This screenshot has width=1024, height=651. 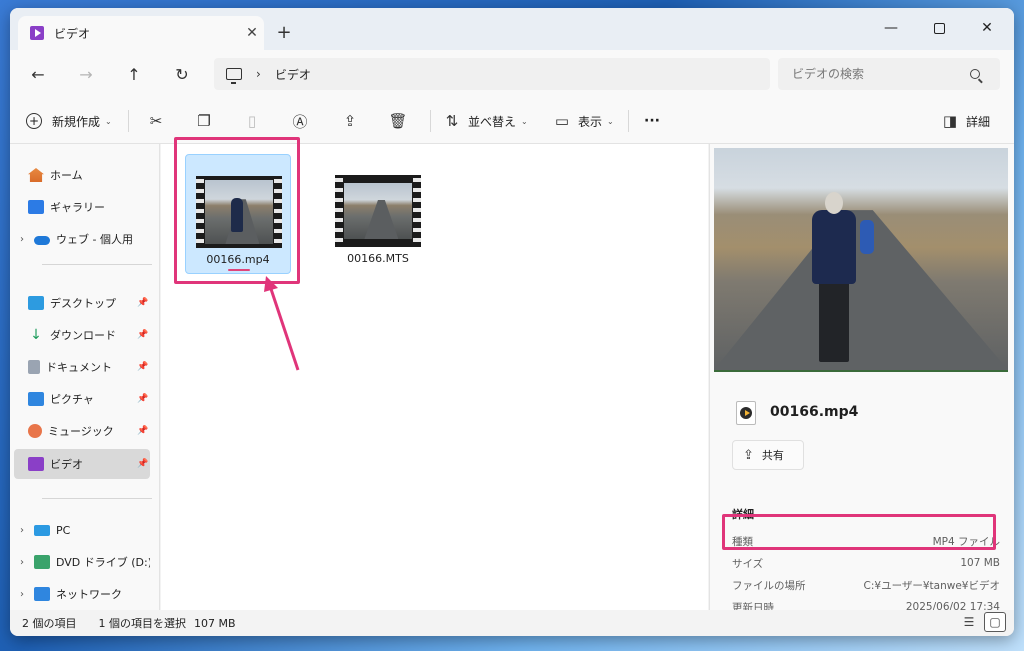 I want to click on sort-label: 並べ替え, so click(x=492, y=121).